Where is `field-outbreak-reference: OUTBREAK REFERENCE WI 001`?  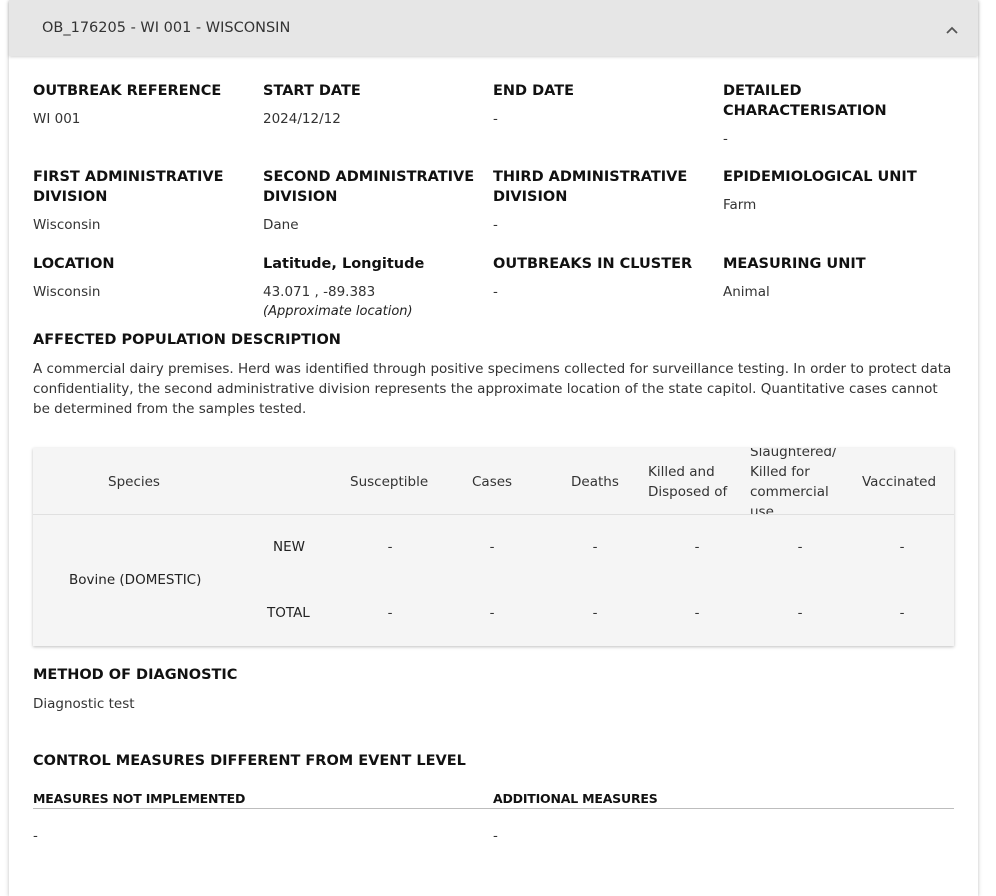 field-outbreak-reference: OUTBREAK REFERENCE WI 001 is located at coordinates (143, 105).